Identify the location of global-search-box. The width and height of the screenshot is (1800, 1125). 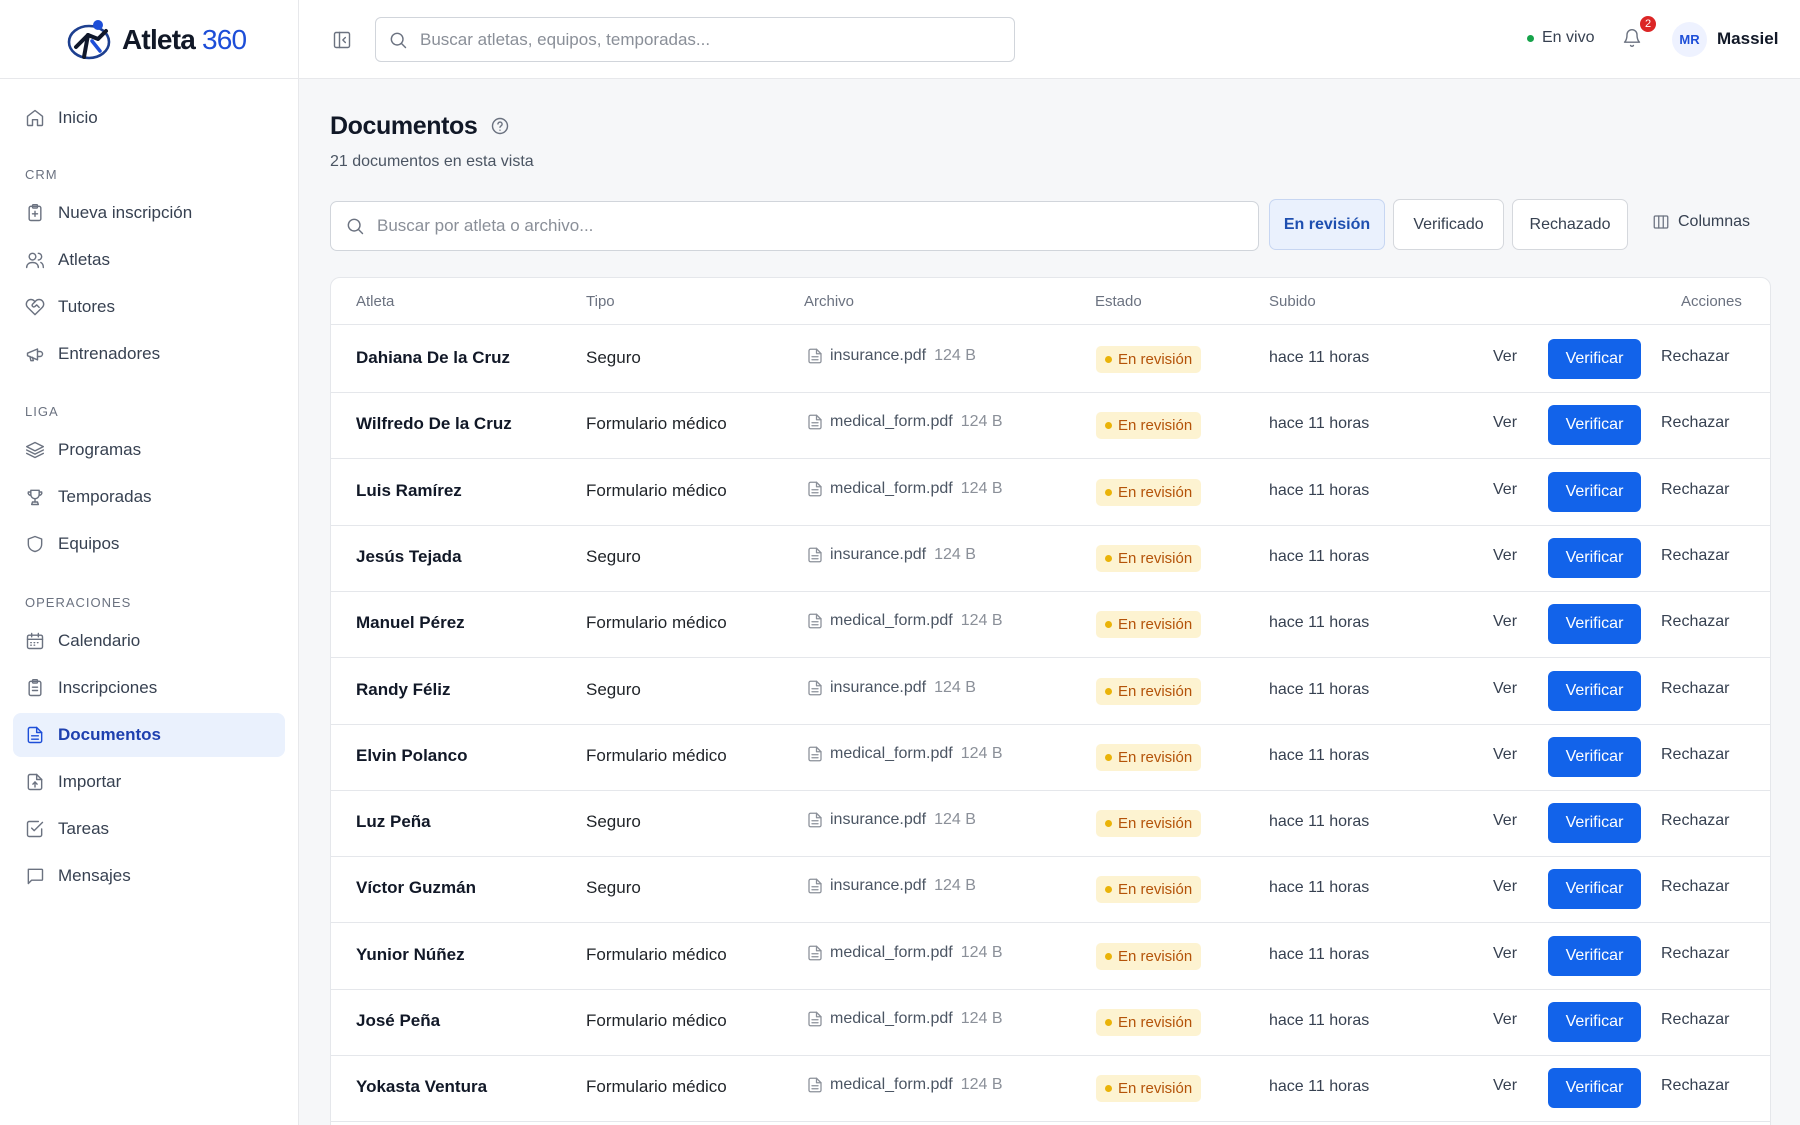
(695, 39).